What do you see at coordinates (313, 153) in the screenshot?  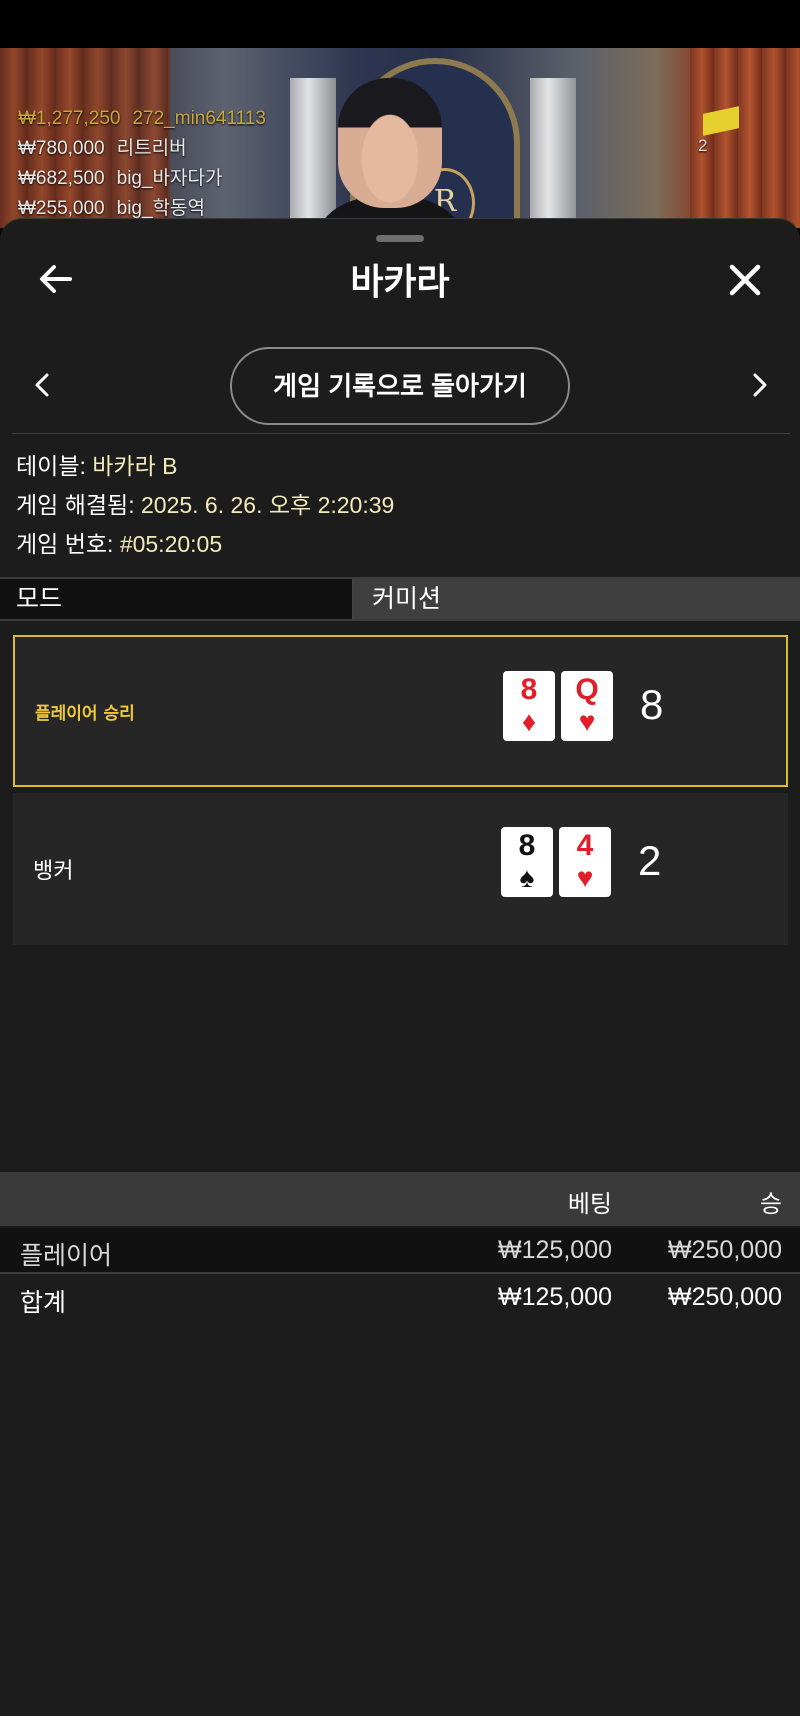 I see `pillar-left` at bounding box center [313, 153].